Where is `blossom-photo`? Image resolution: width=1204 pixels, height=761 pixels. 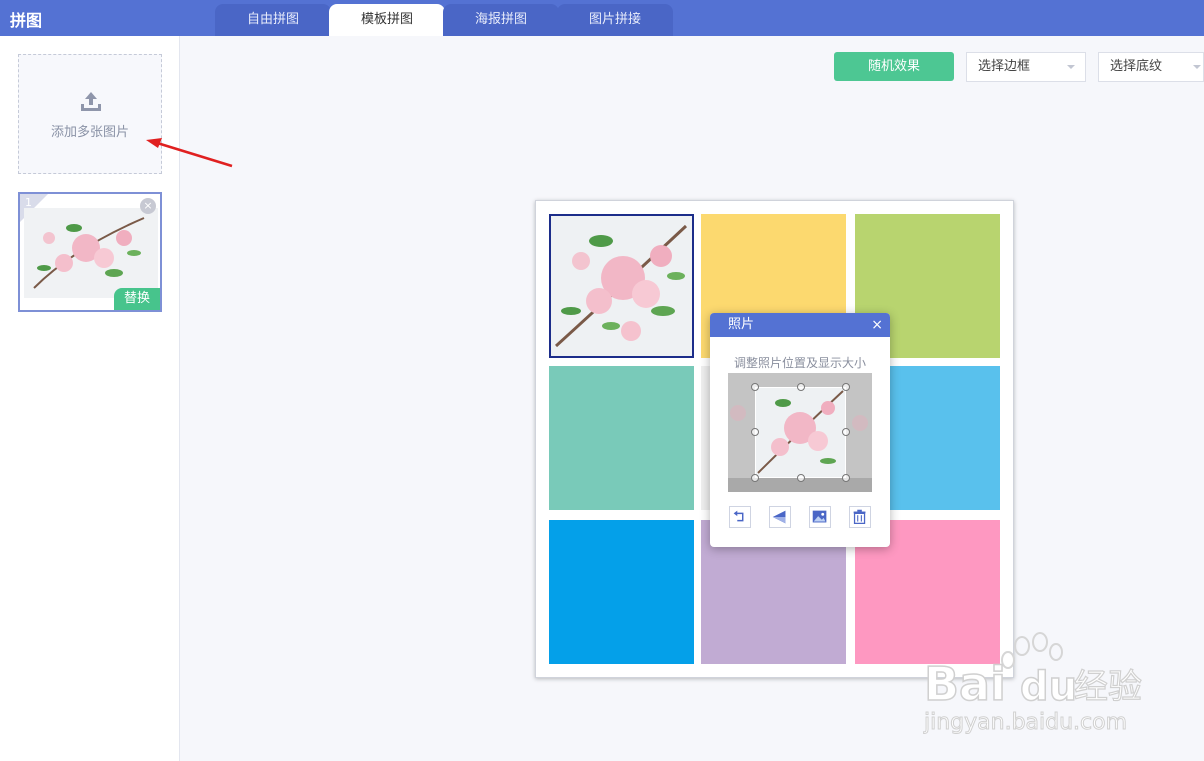
blossom-photo is located at coordinates (621, 286).